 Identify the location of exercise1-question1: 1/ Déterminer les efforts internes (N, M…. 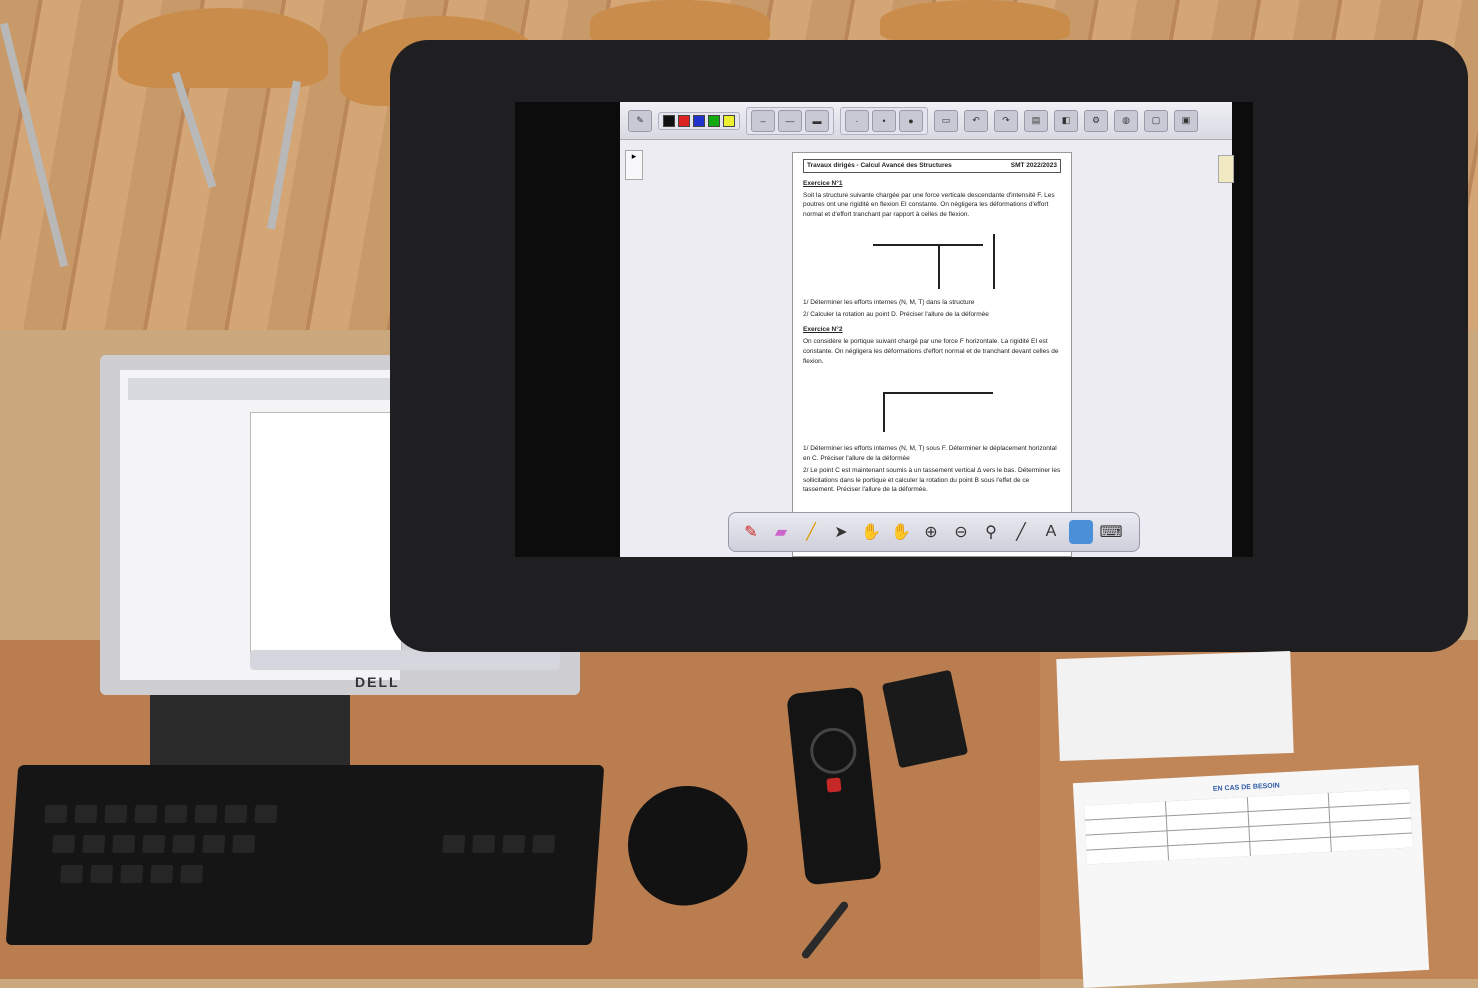
(889, 302).